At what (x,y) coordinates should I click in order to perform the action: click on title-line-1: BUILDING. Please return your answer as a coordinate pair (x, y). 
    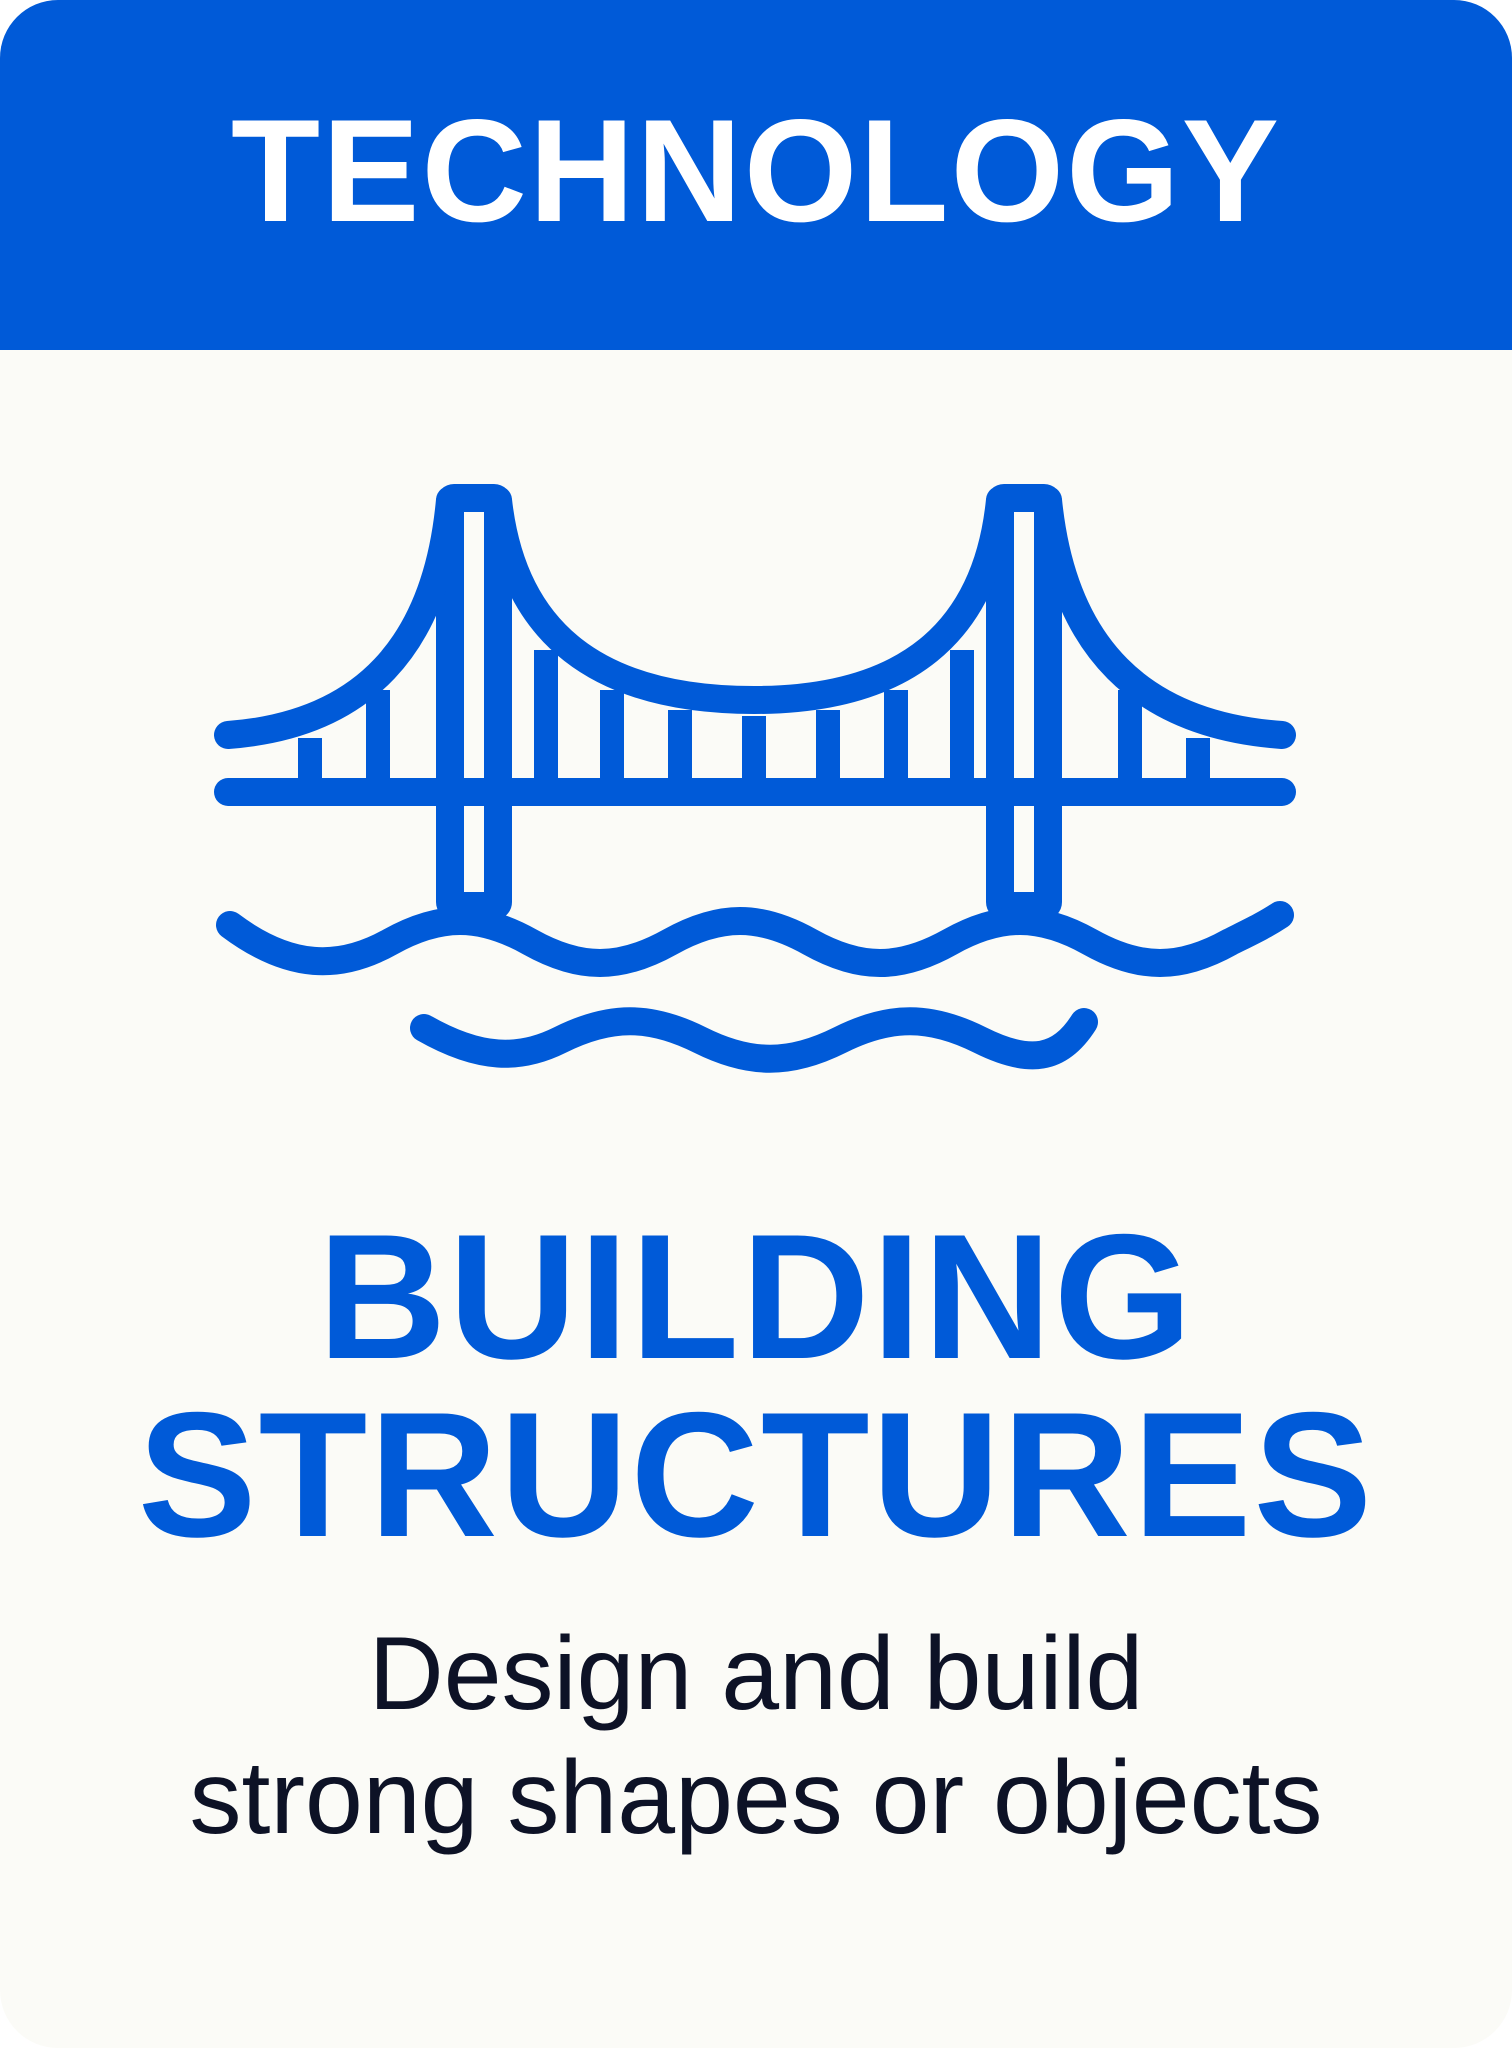
    Looking at the image, I should click on (756, 1296).